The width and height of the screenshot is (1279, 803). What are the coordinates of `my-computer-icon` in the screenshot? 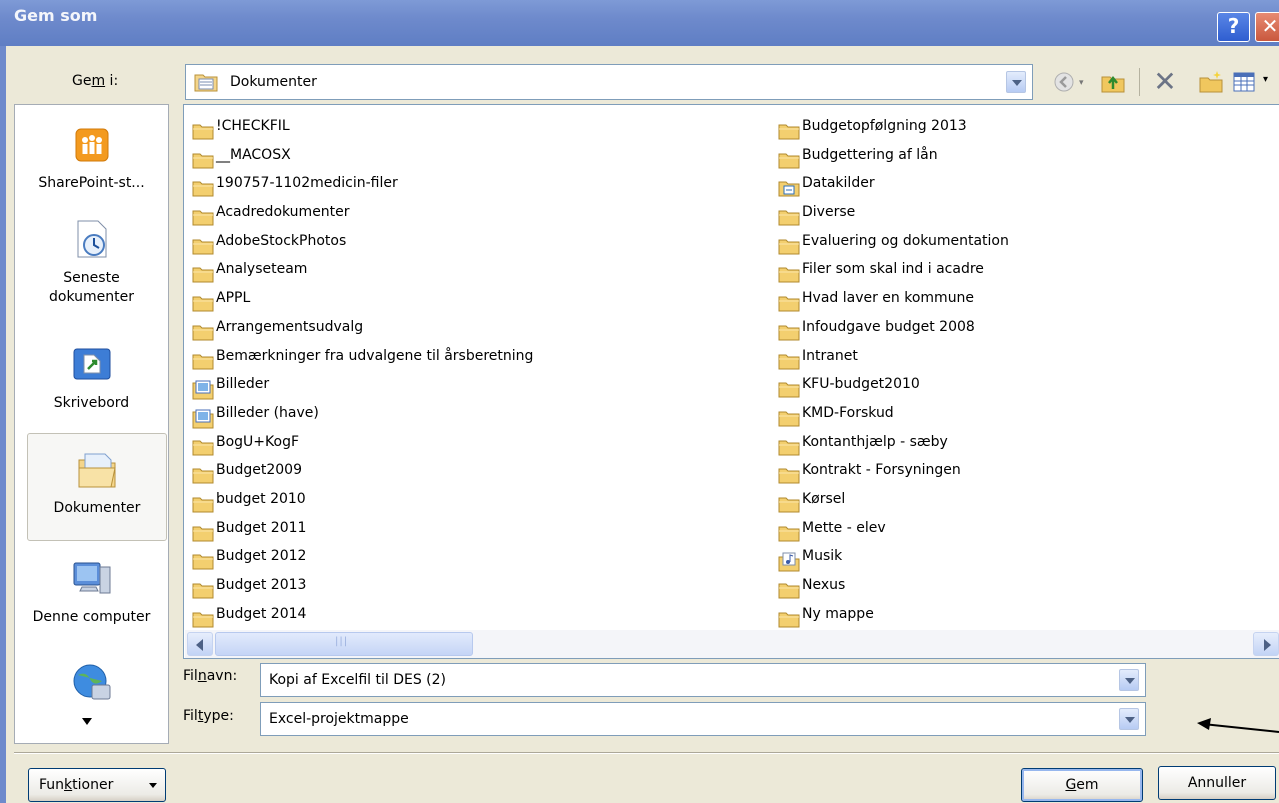 It's located at (91, 578).